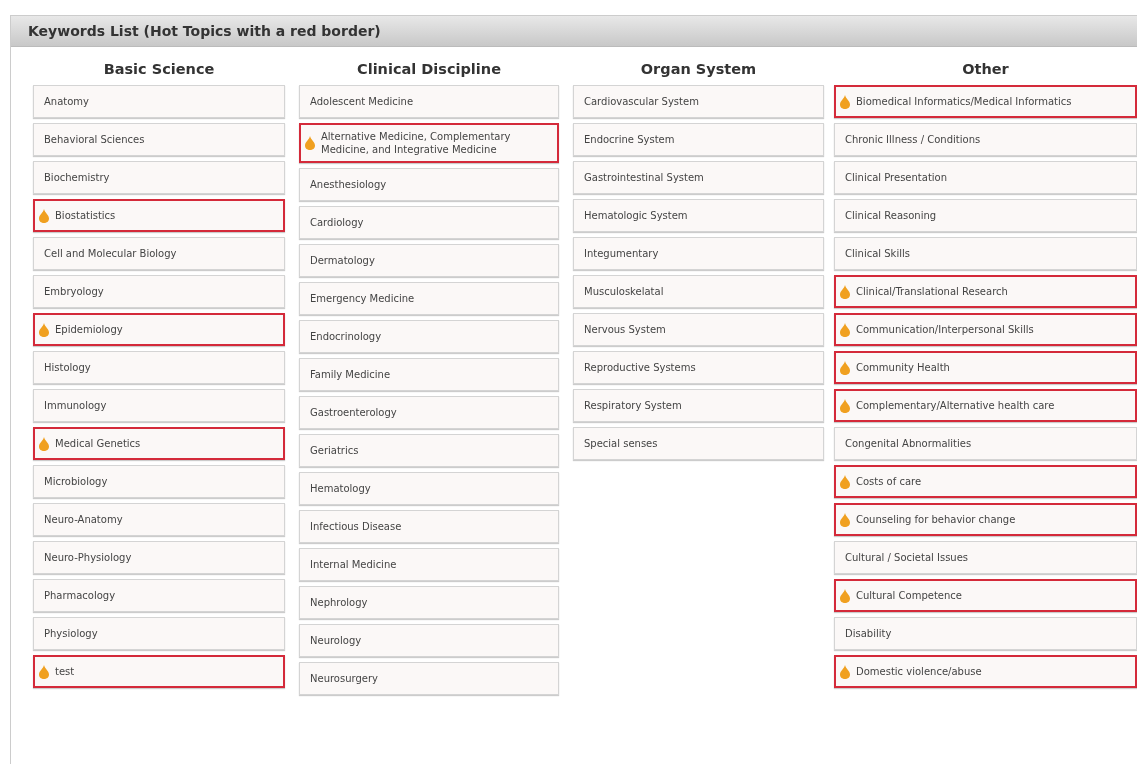  What do you see at coordinates (159, 367) in the screenshot?
I see `keyword-item: Histology` at bounding box center [159, 367].